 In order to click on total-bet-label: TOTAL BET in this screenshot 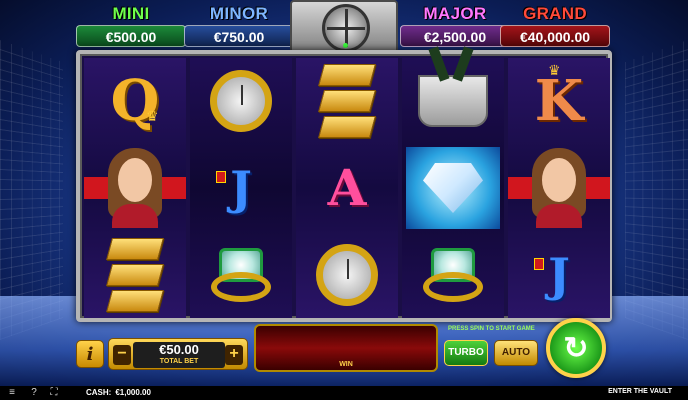, I will do `click(179, 361)`.